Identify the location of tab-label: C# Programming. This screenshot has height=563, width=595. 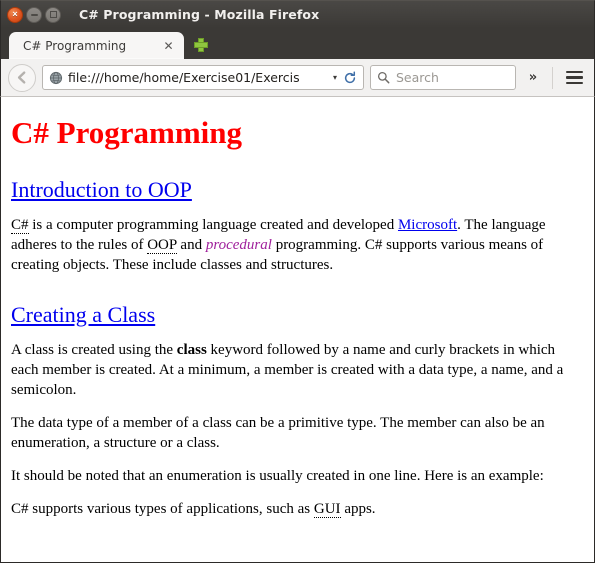
(75, 45).